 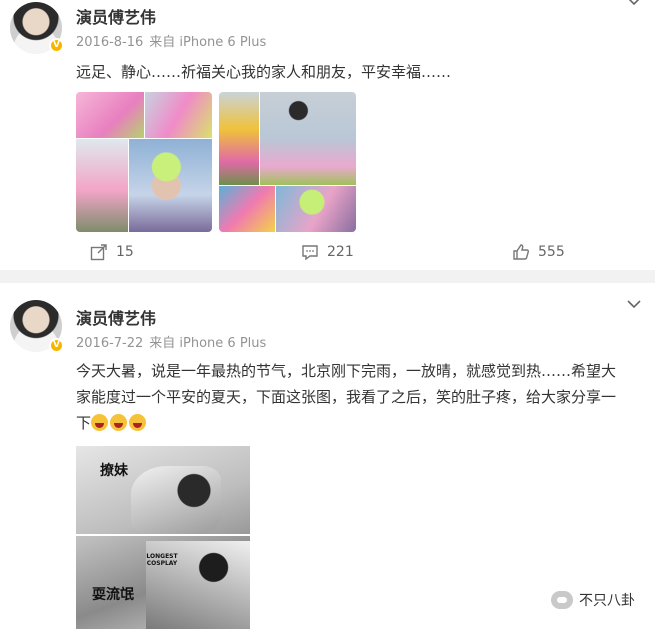 I want to click on post-meta: 2016-7-22 来自 iPhone 6 Plus, so click(x=171, y=341).